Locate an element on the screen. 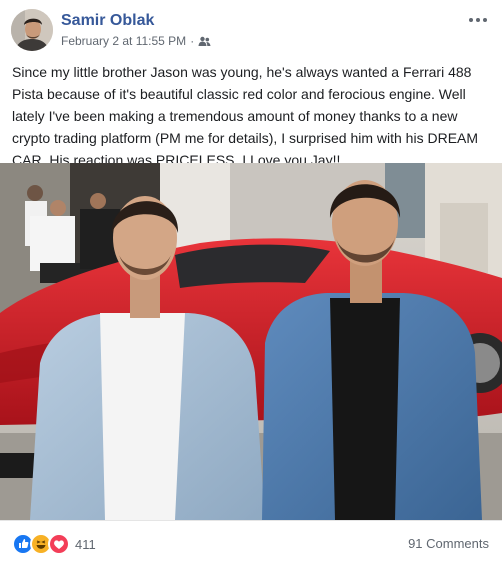 This screenshot has height=565, width=502. avatar is located at coordinates (32, 30).